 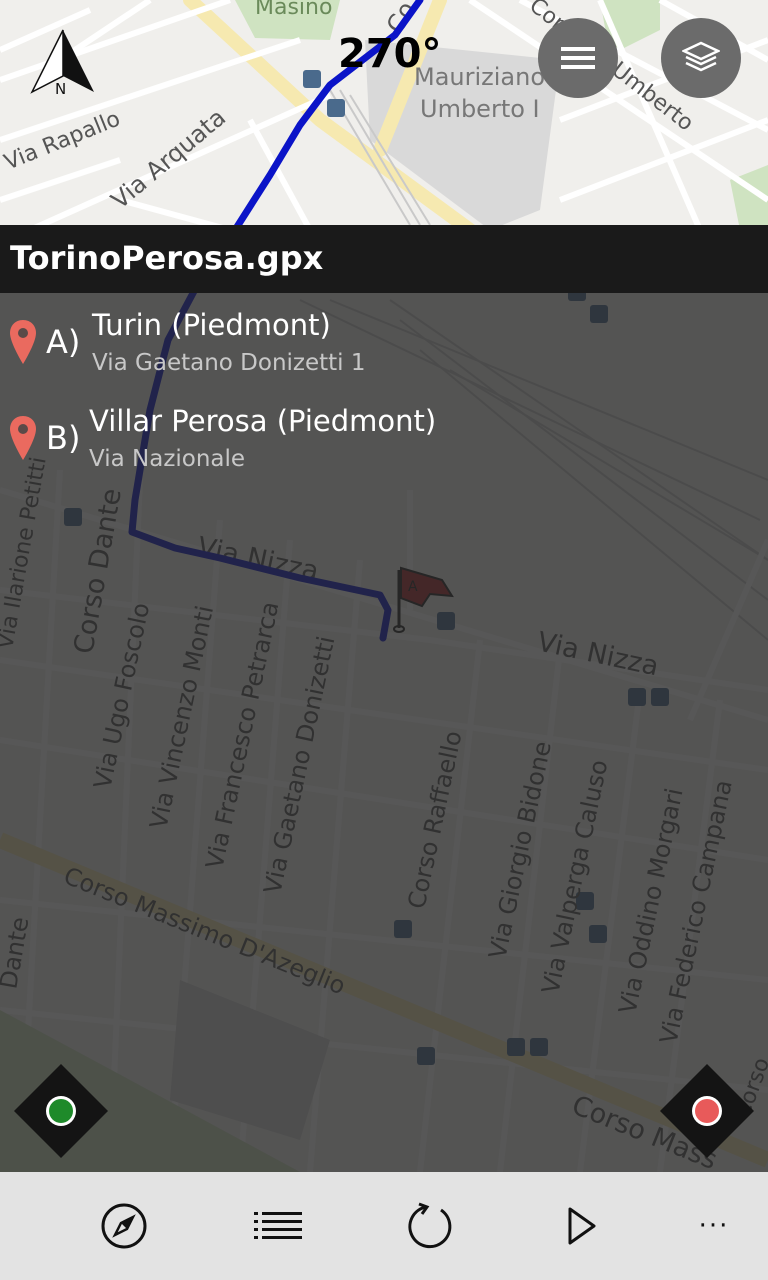 I want to click on refresh-icon, so click(x=430, y=1225).